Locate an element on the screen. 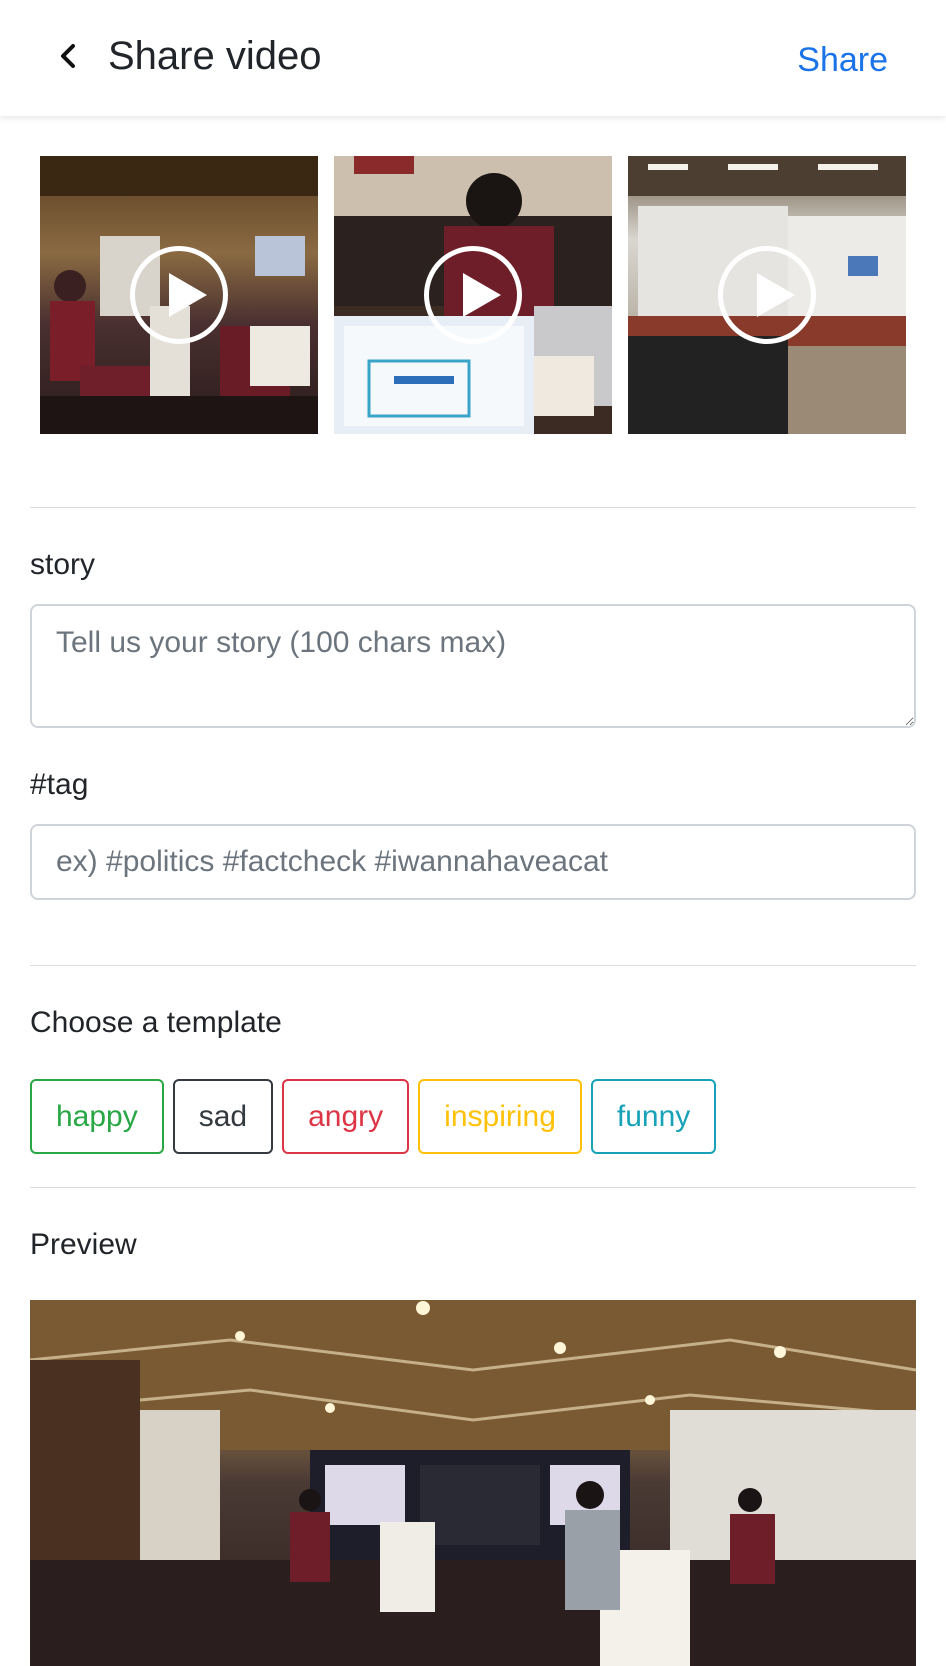  template-happy-button: happy is located at coordinates (97, 1116).